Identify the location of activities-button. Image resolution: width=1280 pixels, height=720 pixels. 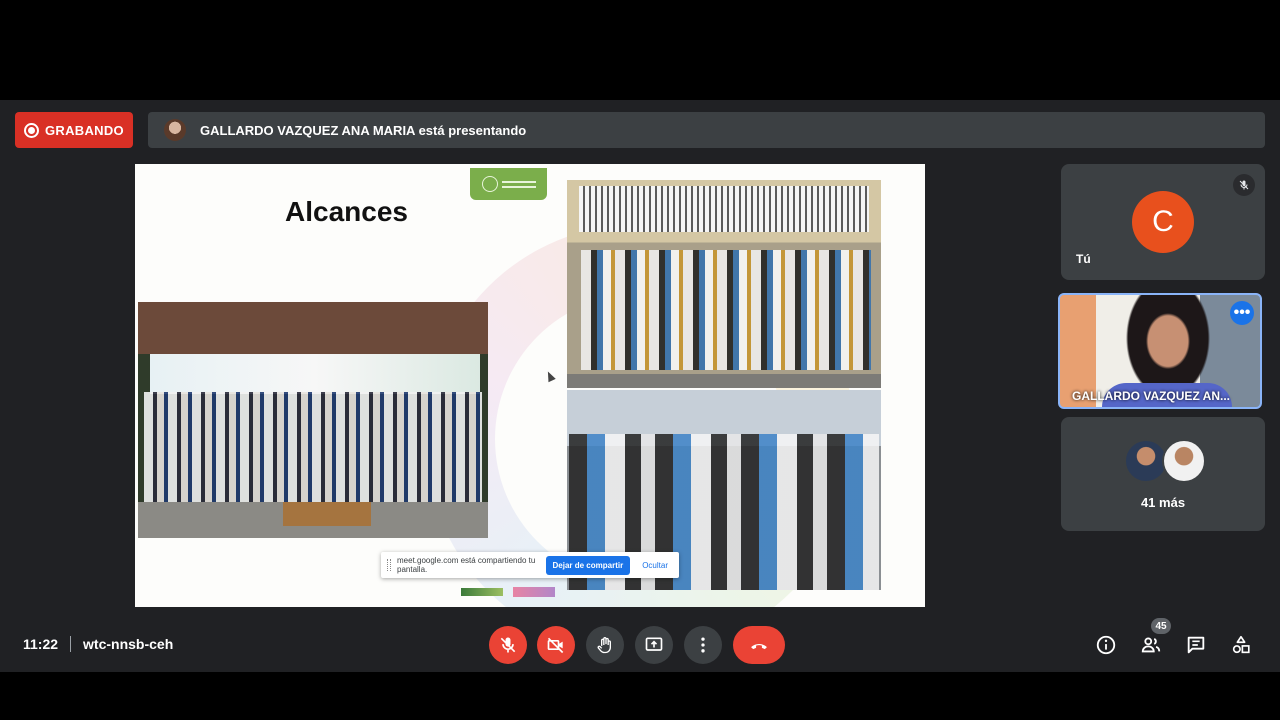
(1241, 645).